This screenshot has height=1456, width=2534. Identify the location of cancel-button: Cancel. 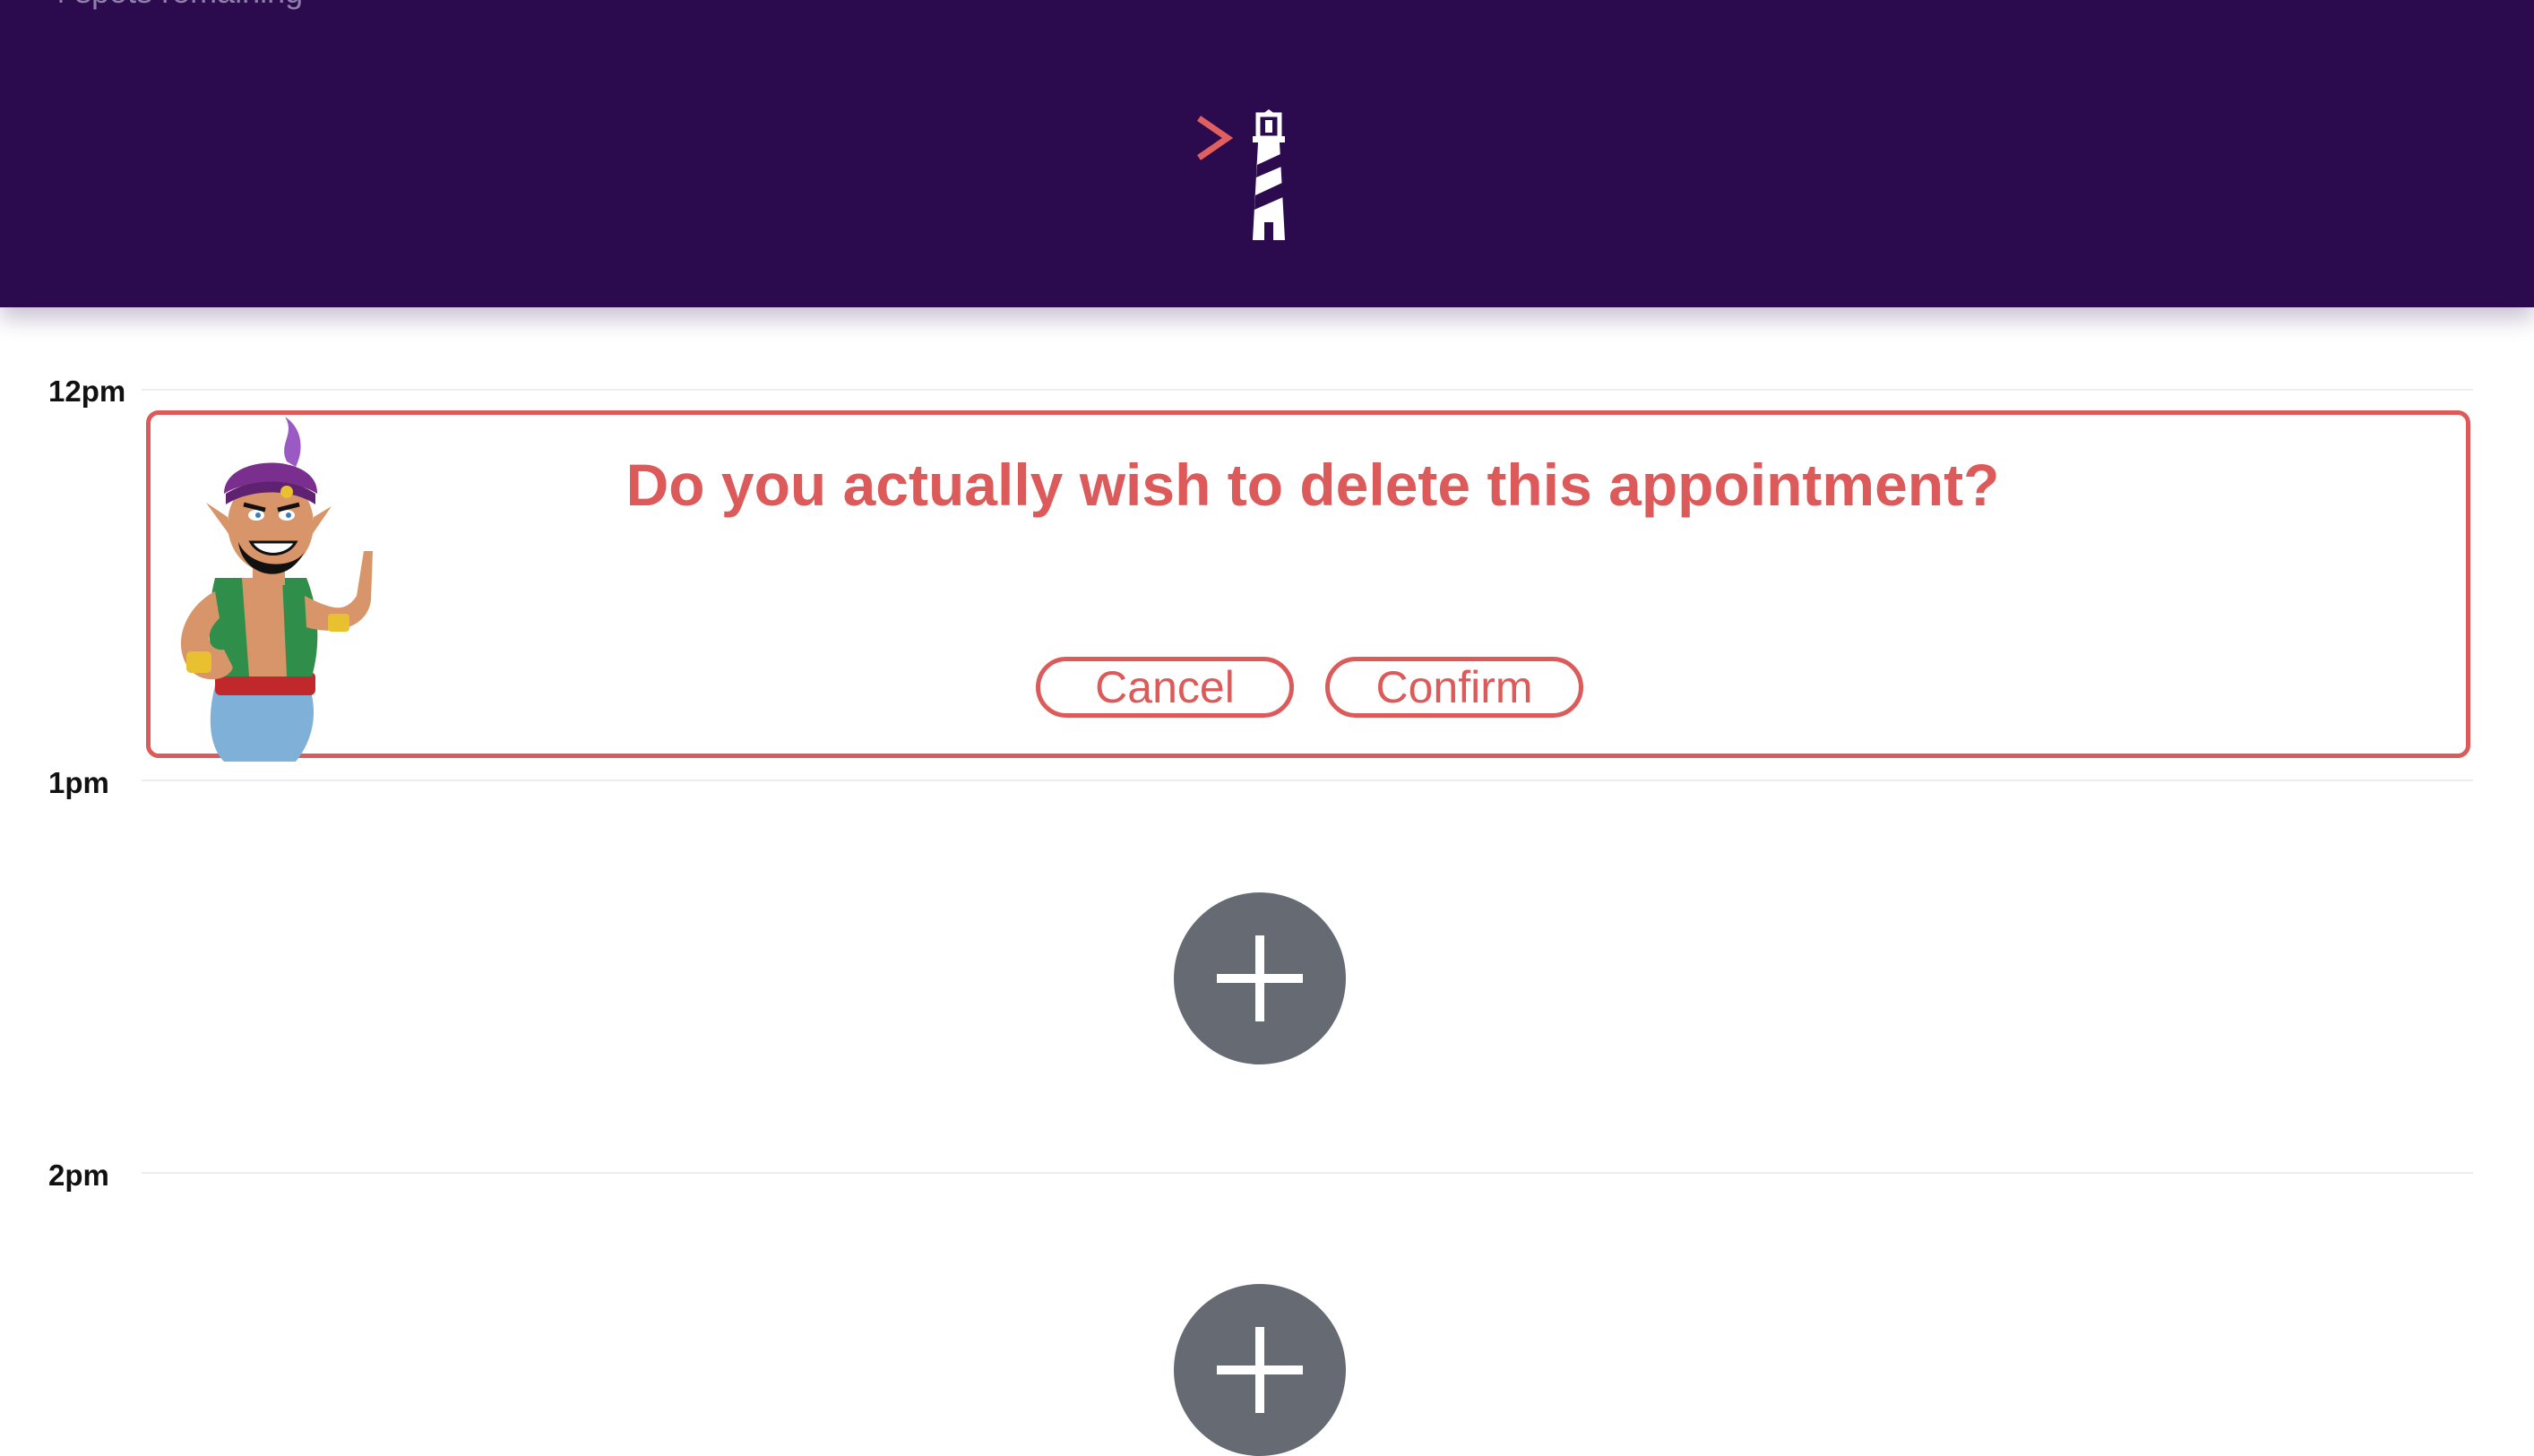
(1165, 687).